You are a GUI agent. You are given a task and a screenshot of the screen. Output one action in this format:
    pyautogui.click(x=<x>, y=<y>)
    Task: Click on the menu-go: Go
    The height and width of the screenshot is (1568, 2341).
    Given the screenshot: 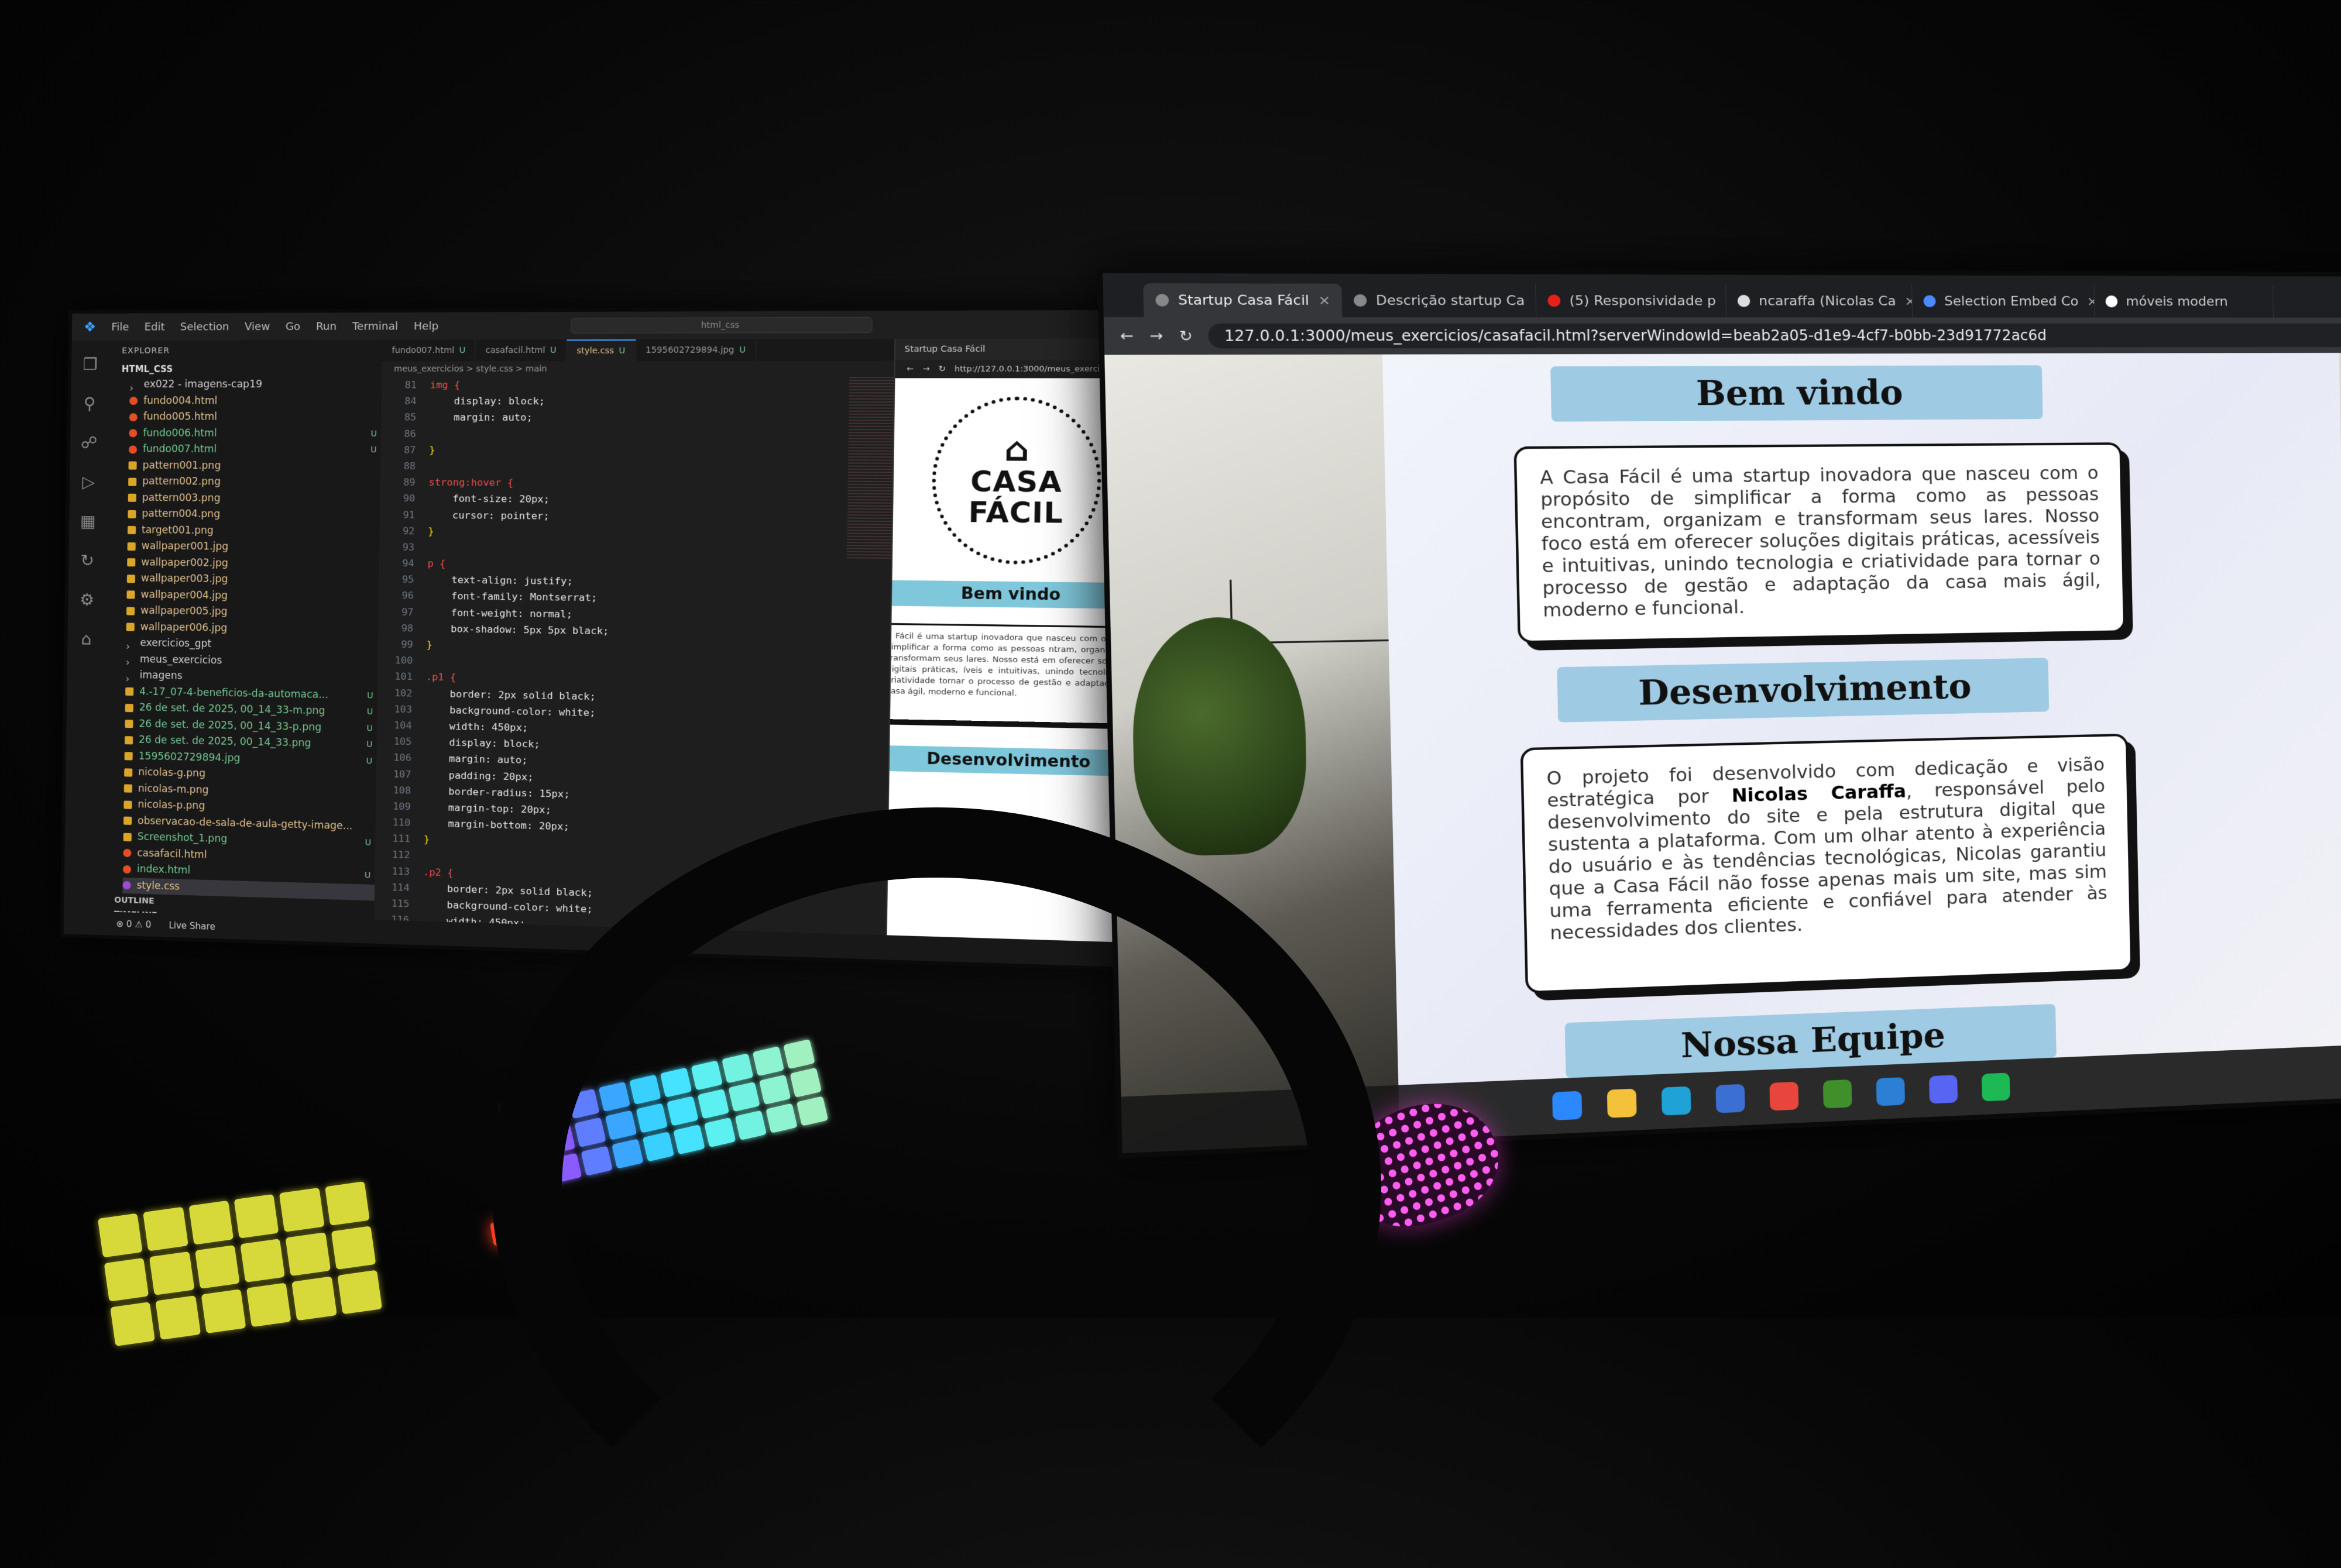 What is the action you would take?
    pyautogui.click(x=294, y=326)
    